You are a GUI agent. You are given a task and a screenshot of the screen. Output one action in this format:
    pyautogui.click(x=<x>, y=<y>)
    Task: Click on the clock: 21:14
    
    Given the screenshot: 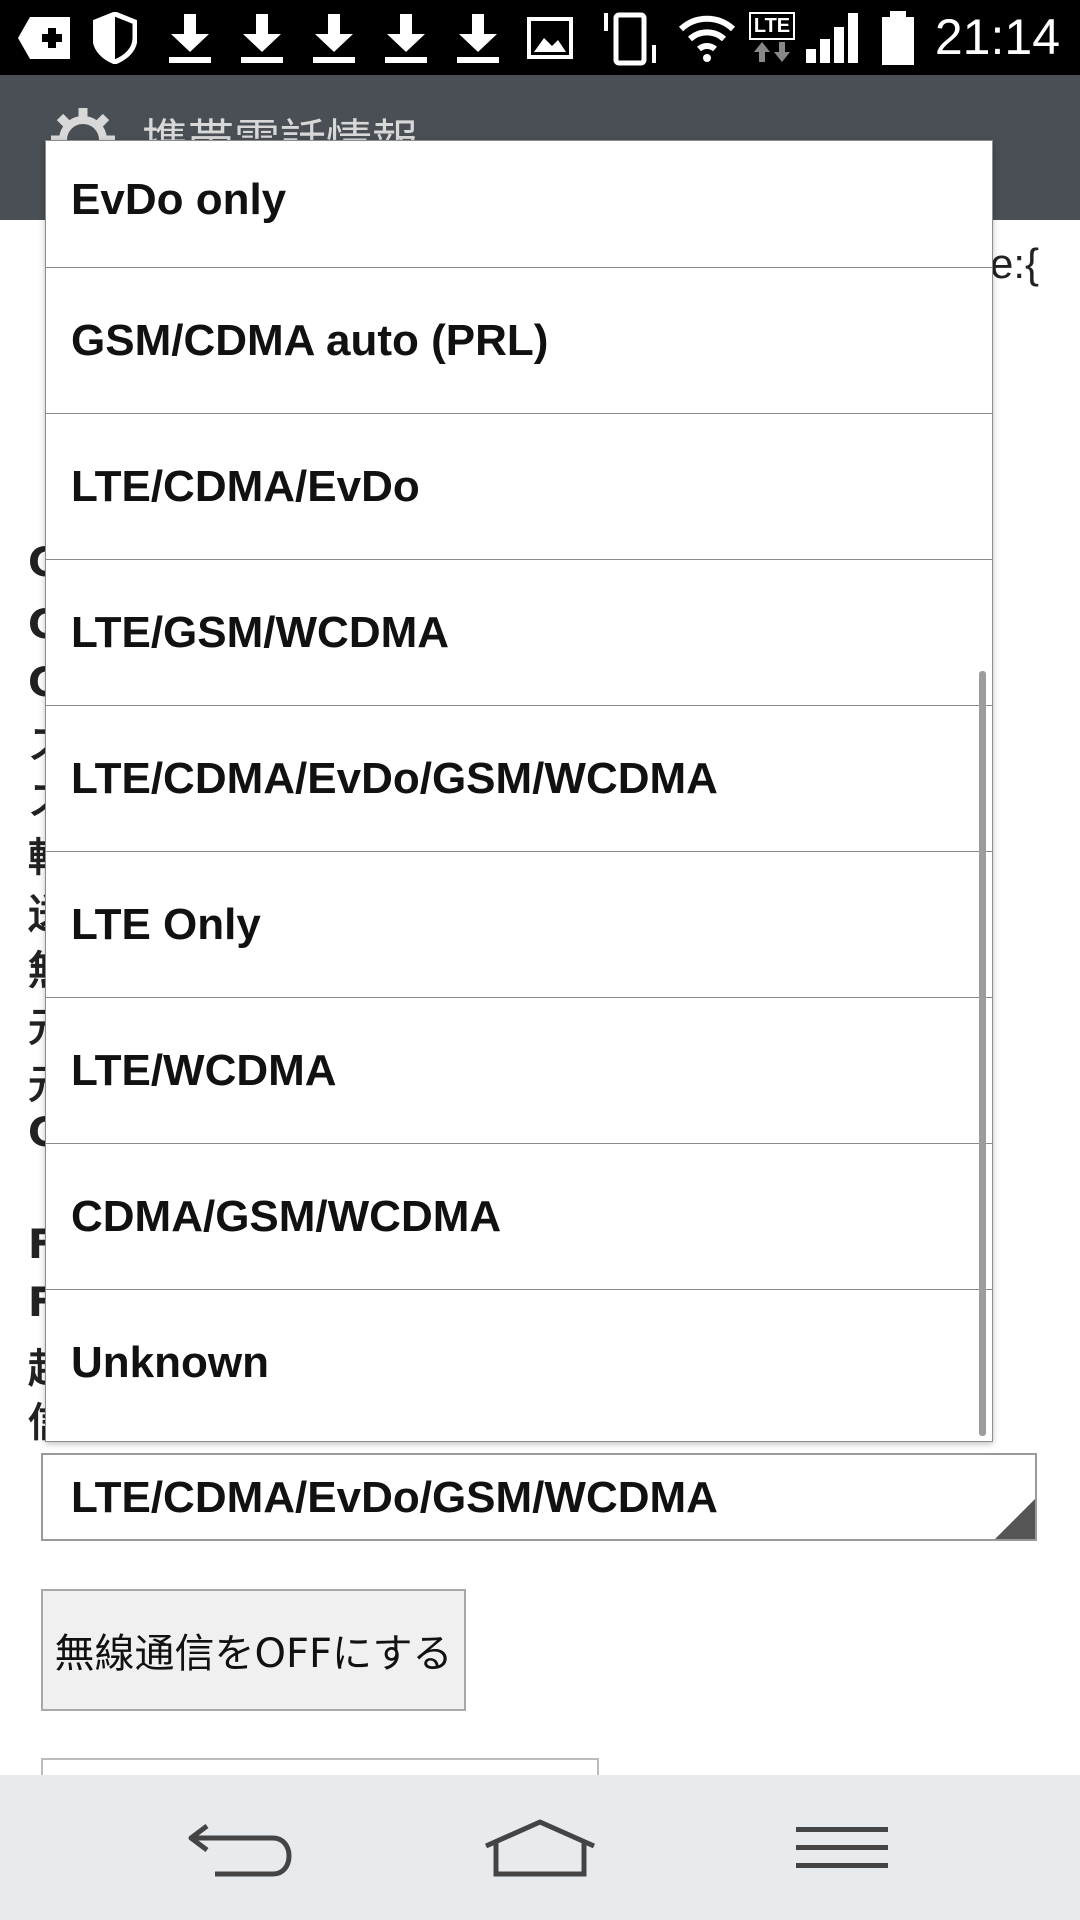 What is the action you would take?
    pyautogui.click(x=997, y=37)
    